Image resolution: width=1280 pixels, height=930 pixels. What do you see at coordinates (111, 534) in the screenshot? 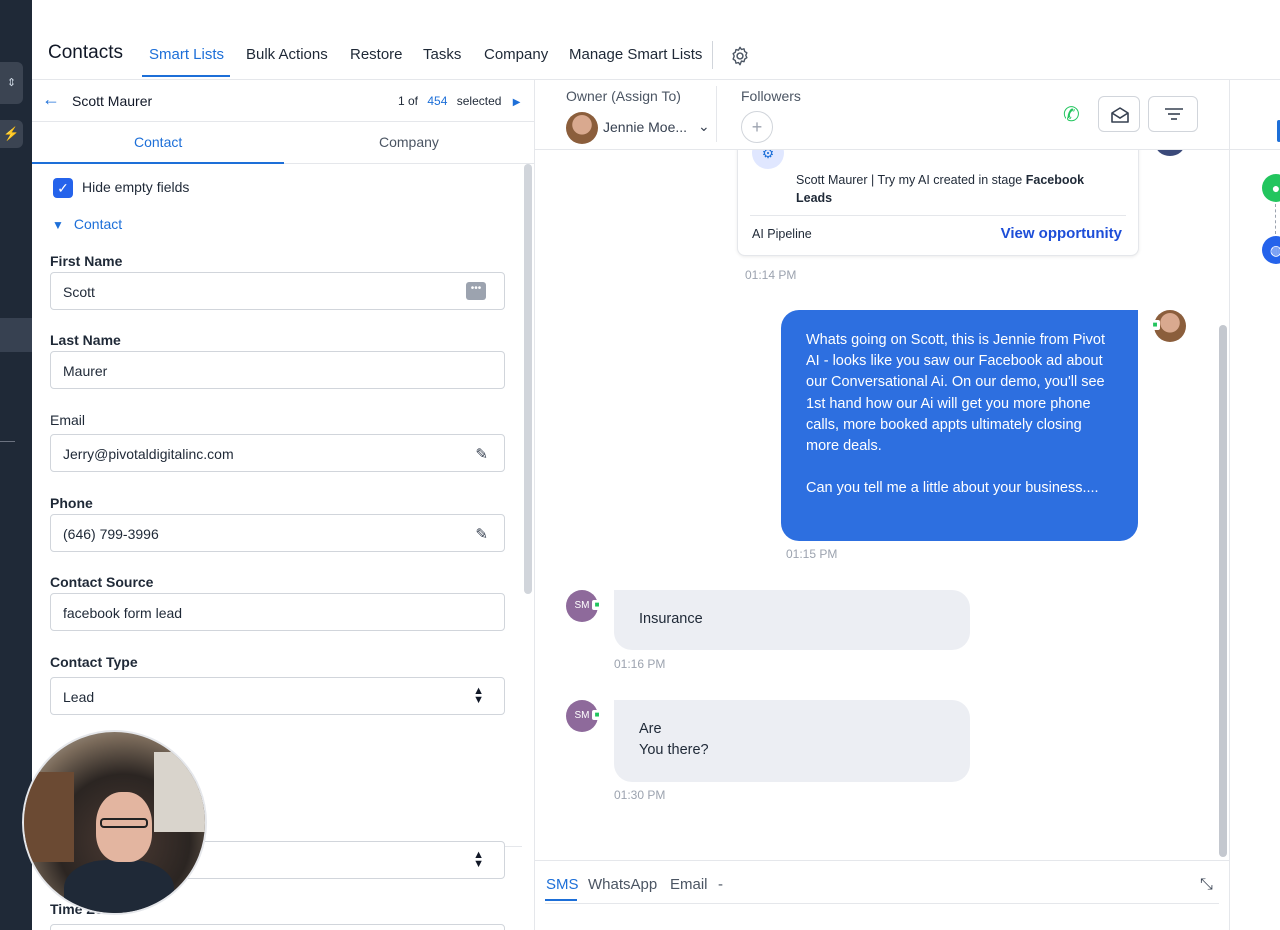
I see `phone-value: (646) 799-3996` at bounding box center [111, 534].